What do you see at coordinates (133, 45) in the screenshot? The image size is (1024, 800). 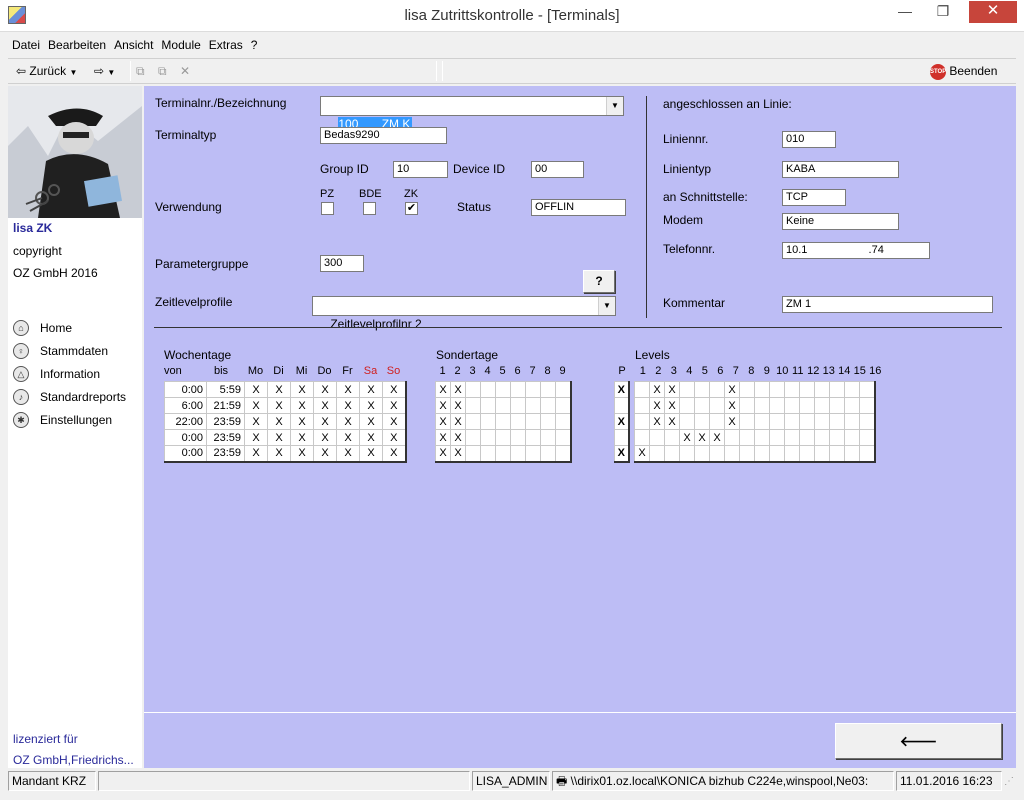 I see `menu-ansicht: Ansicht` at bounding box center [133, 45].